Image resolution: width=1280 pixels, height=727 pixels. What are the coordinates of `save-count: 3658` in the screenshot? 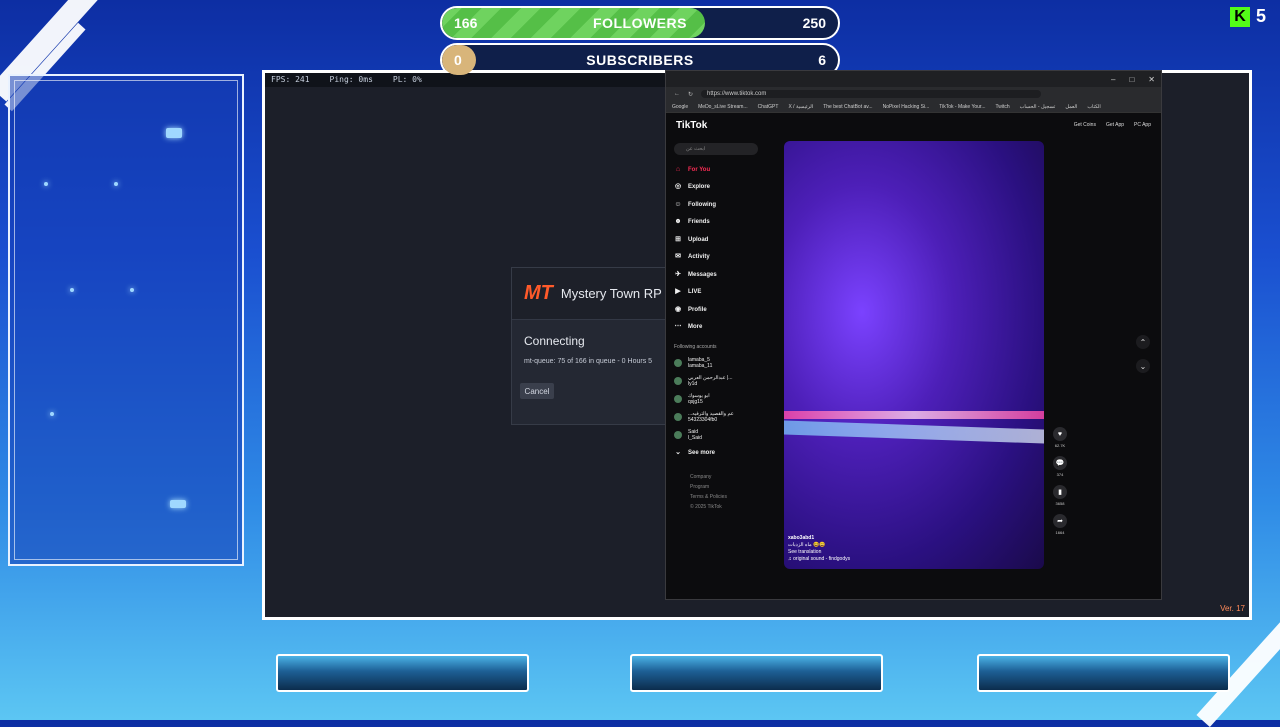 It's located at (1060, 503).